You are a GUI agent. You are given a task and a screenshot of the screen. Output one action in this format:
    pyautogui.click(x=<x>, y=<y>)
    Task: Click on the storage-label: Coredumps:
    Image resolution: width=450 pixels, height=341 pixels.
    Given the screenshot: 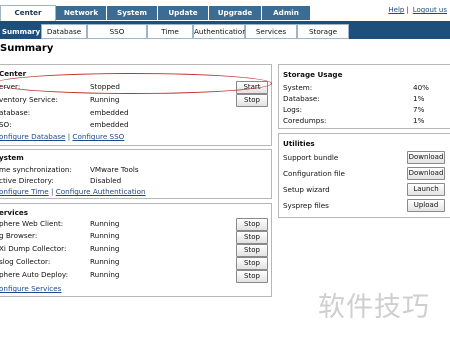 What is the action you would take?
    pyautogui.click(x=305, y=120)
    